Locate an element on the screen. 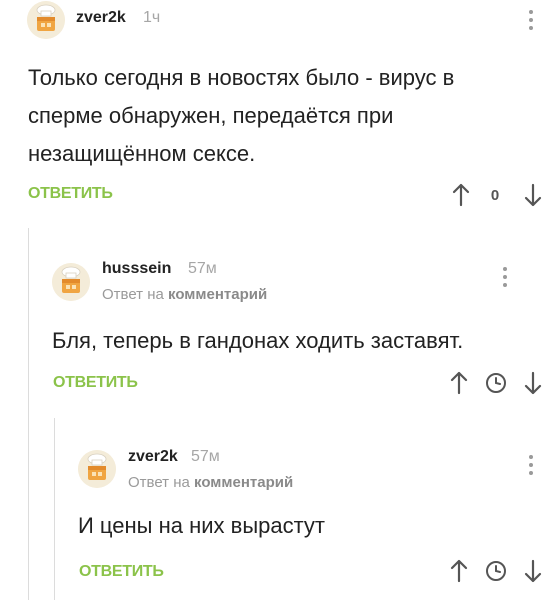  comment-text: Бля, теперь в гандонах ходить заставят. is located at coordinates (258, 340).